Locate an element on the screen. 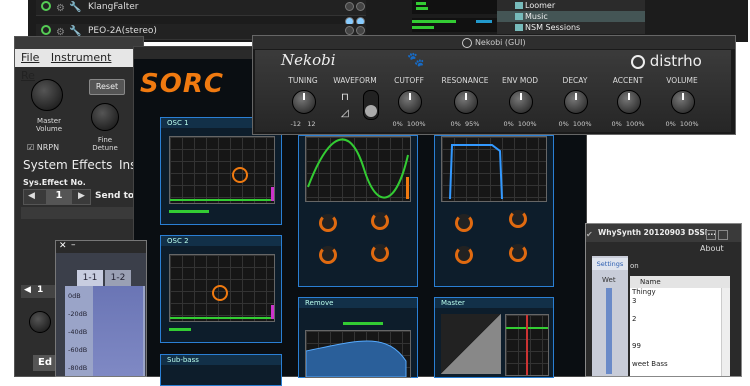  lfo-display is located at coordinates (358, 169).